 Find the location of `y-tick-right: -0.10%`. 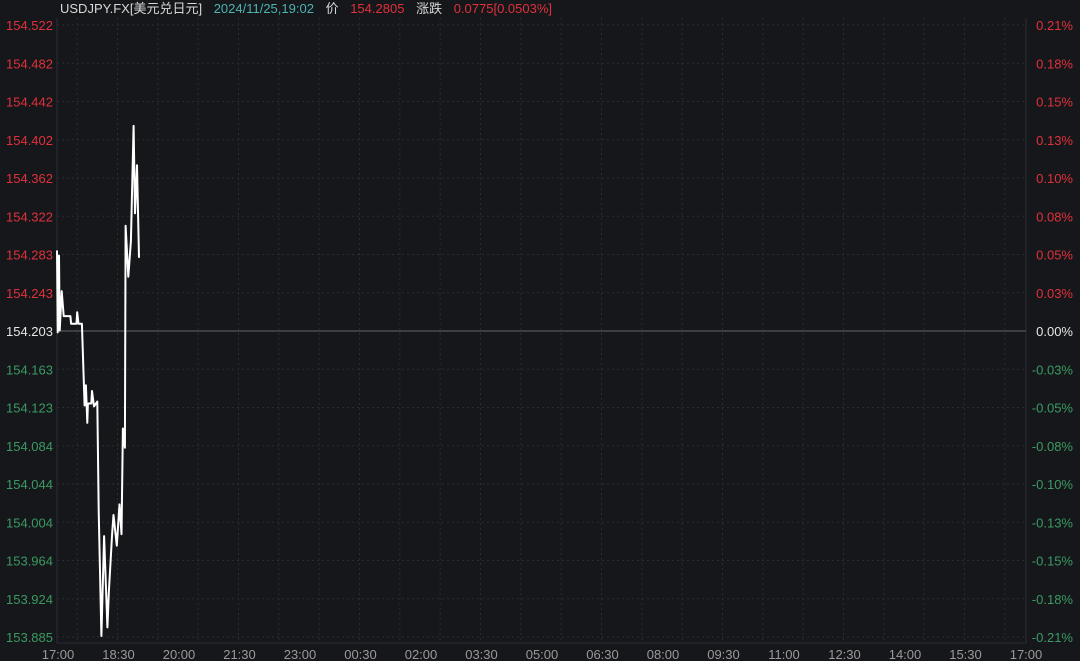

y-tick-right: -0.10% is located at coordinates (1053, 484).